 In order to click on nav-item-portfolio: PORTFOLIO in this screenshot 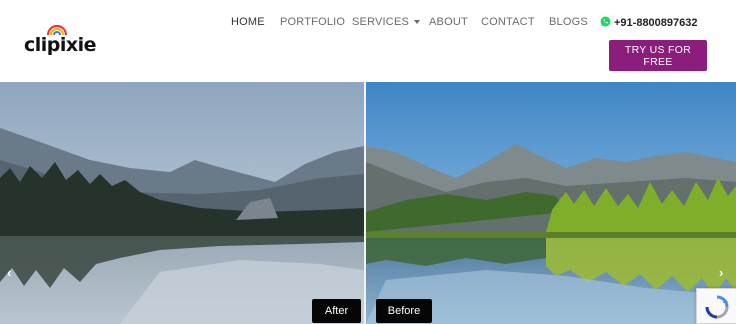, I will do `click(312, 22)`.